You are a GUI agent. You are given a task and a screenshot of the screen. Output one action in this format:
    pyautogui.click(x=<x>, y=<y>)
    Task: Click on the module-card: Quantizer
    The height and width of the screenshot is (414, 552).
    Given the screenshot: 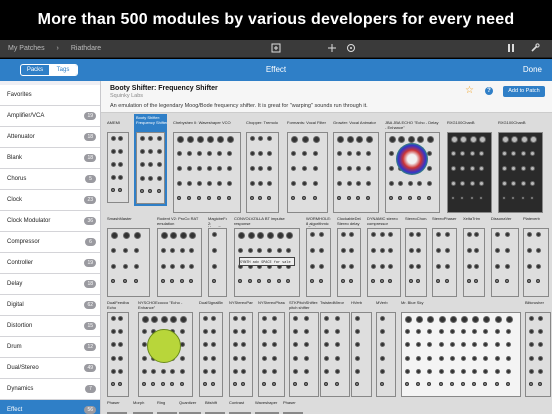 What is the action you would take?
    pyautogui.click(x=190, y=407)
    